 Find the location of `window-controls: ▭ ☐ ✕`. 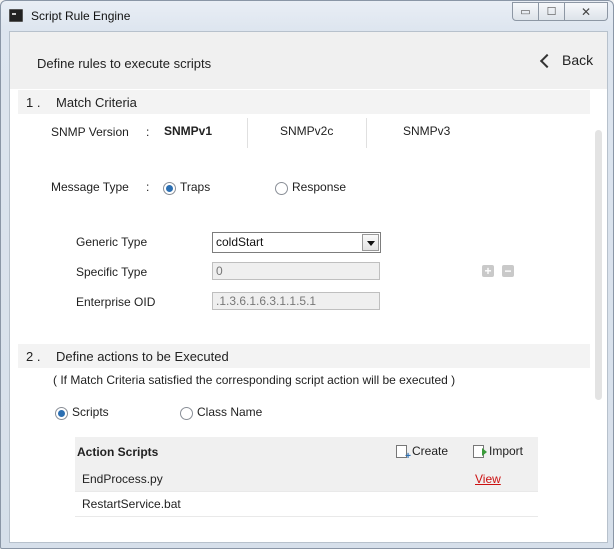

window-controls: ▭ ☐ ✕ is located at coordinates (560, 11).